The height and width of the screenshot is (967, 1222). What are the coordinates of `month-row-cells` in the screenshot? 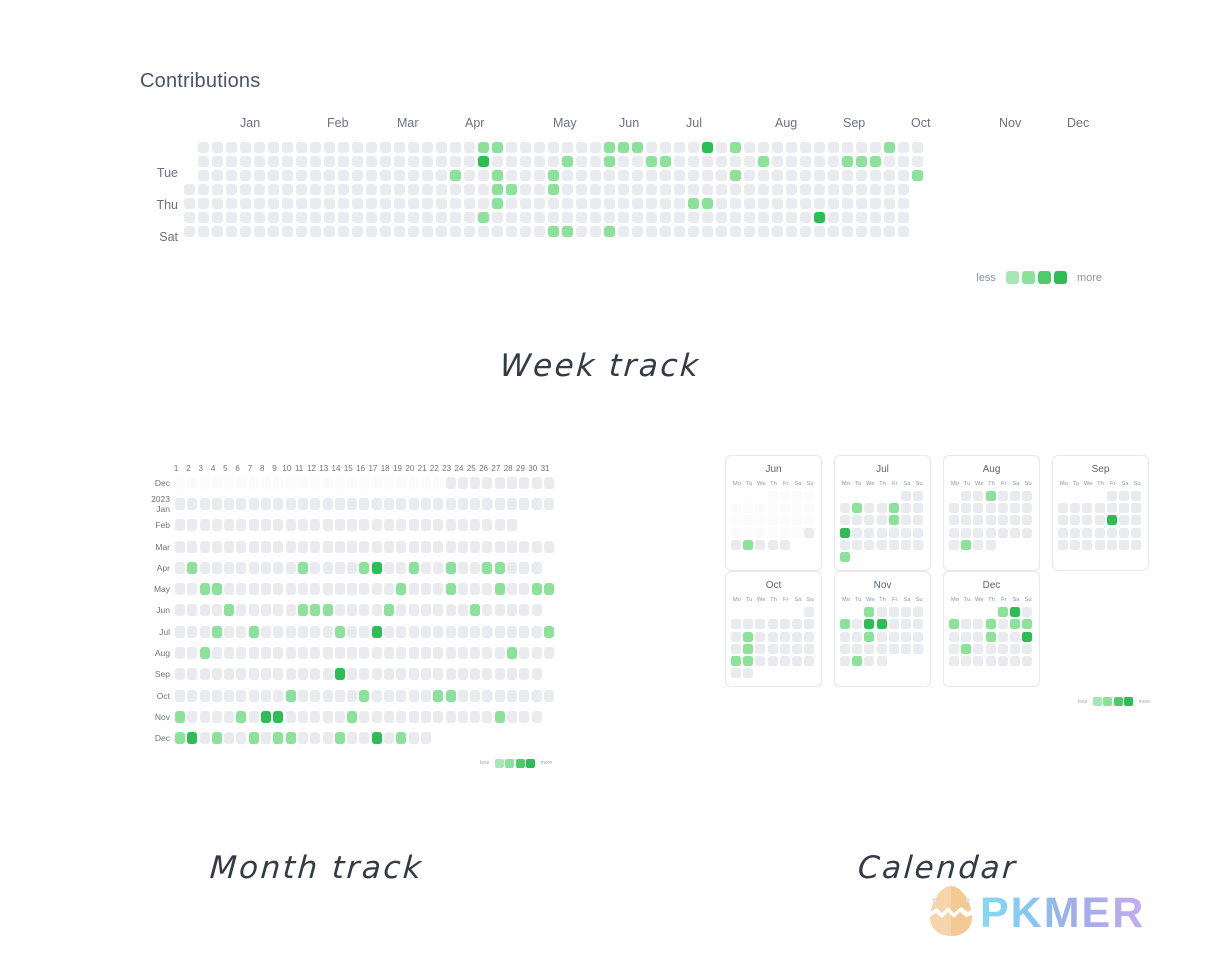 It's located at (359, 610).